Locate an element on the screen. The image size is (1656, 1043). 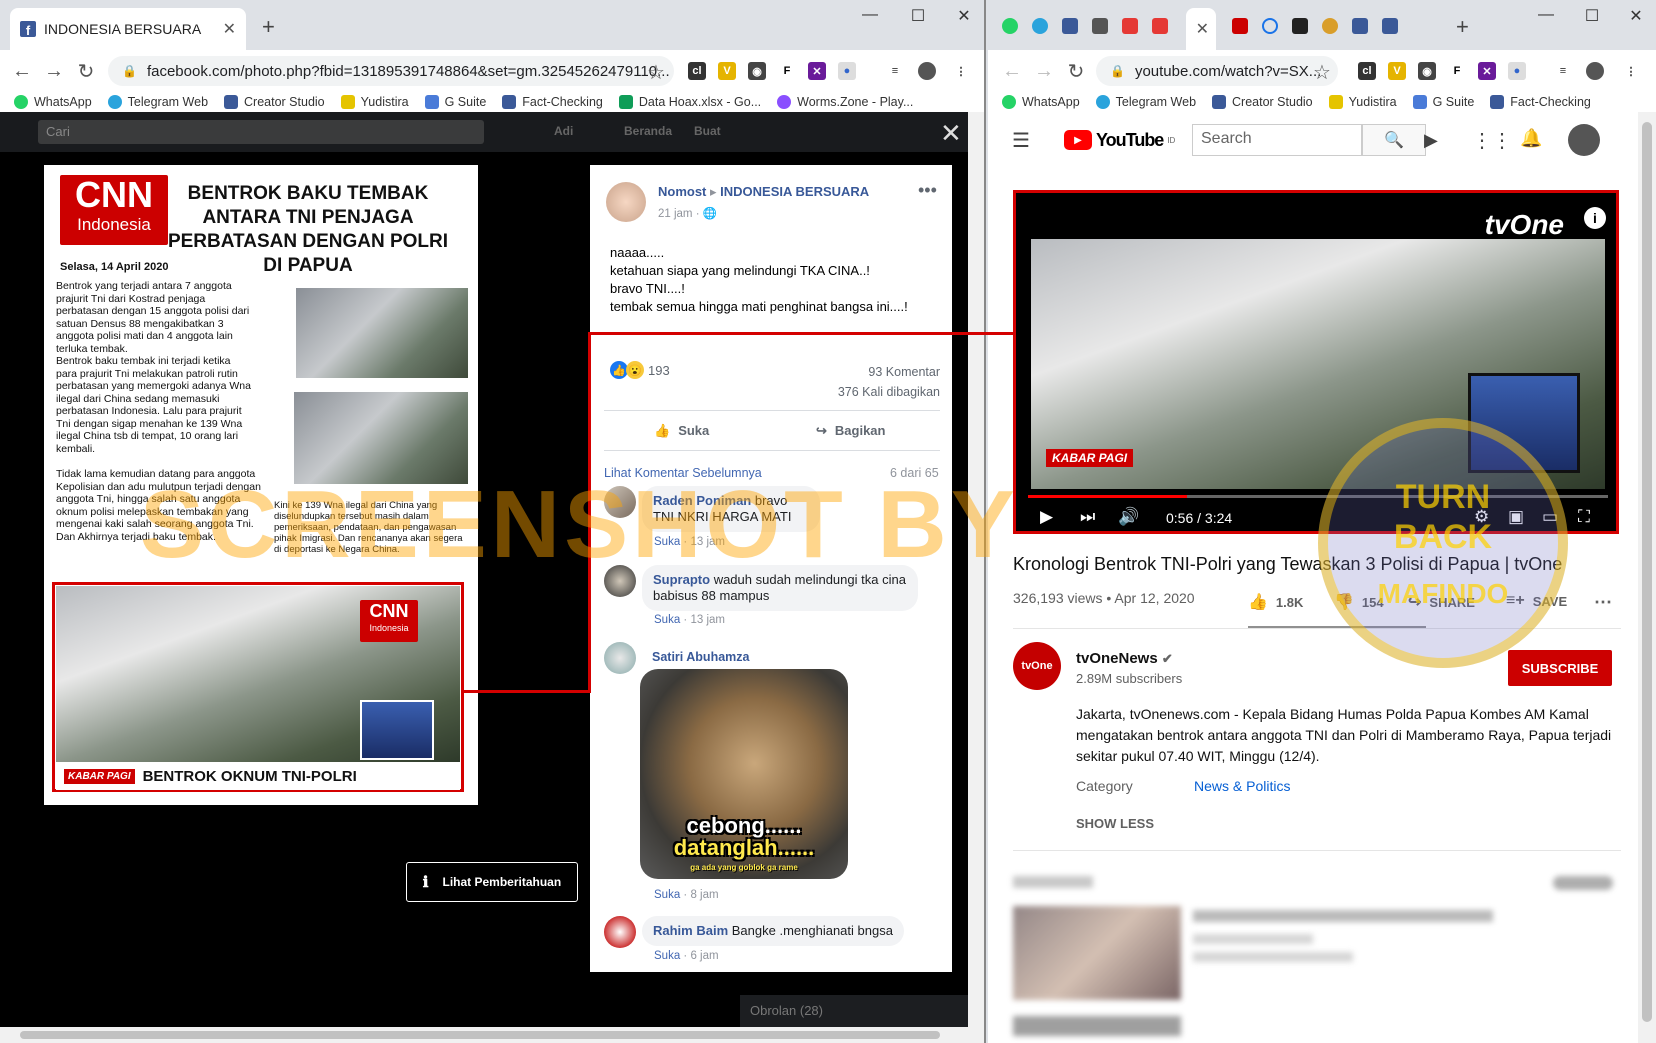
close-tab-icon: ✕ is located at coordinates (1202, 29).